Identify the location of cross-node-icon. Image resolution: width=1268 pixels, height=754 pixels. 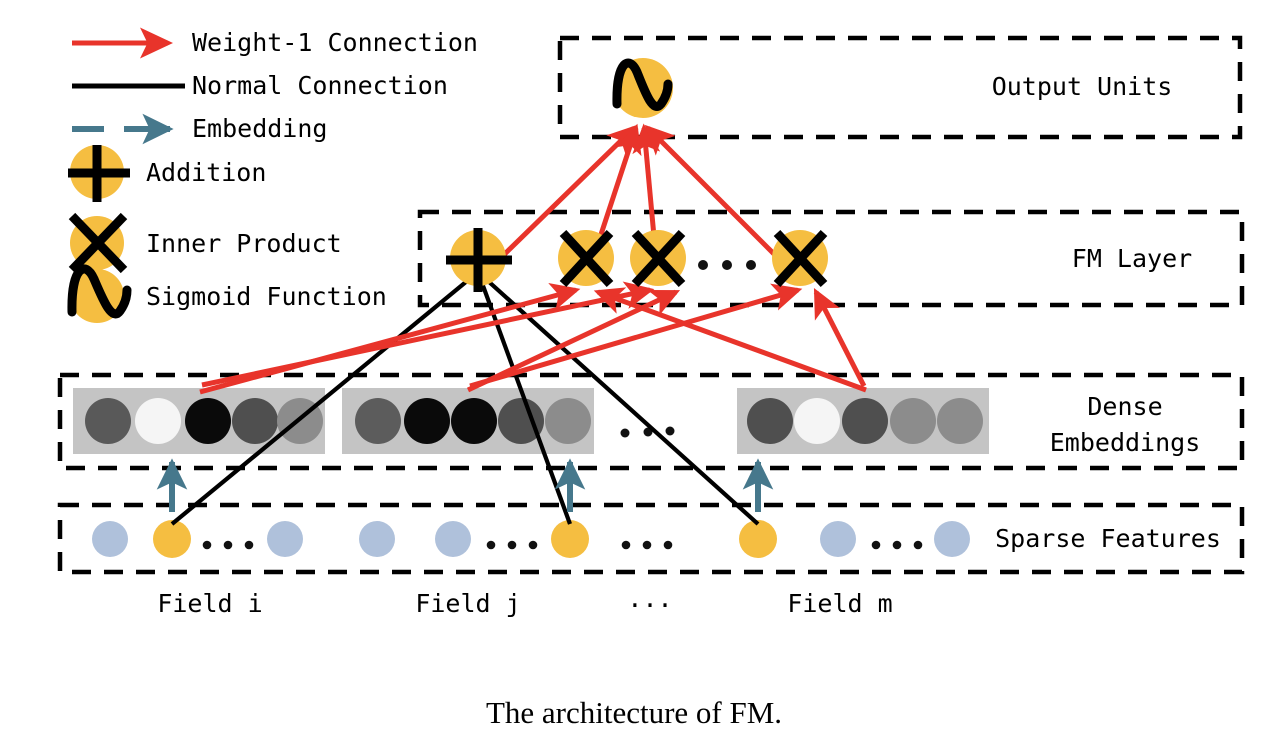
(98, 243).